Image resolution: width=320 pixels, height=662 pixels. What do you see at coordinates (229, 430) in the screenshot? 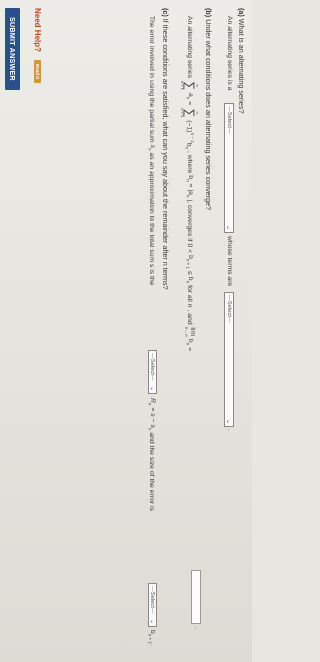
I see `answer-a-period: .` at bounding box center [229, 430].